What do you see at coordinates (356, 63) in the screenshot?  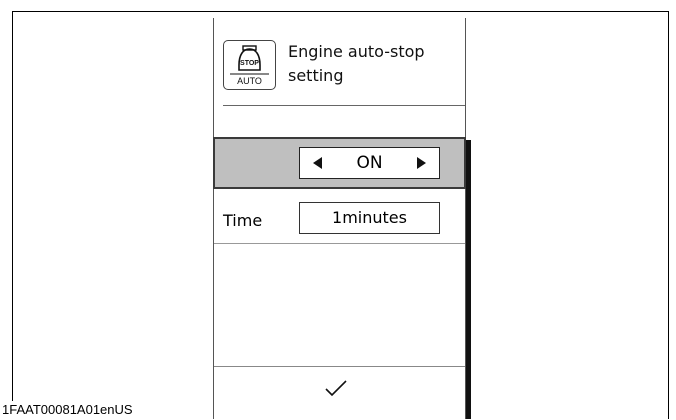 I see `screen-title: Engine auto-stop setting` at bounding box center [356, 63].